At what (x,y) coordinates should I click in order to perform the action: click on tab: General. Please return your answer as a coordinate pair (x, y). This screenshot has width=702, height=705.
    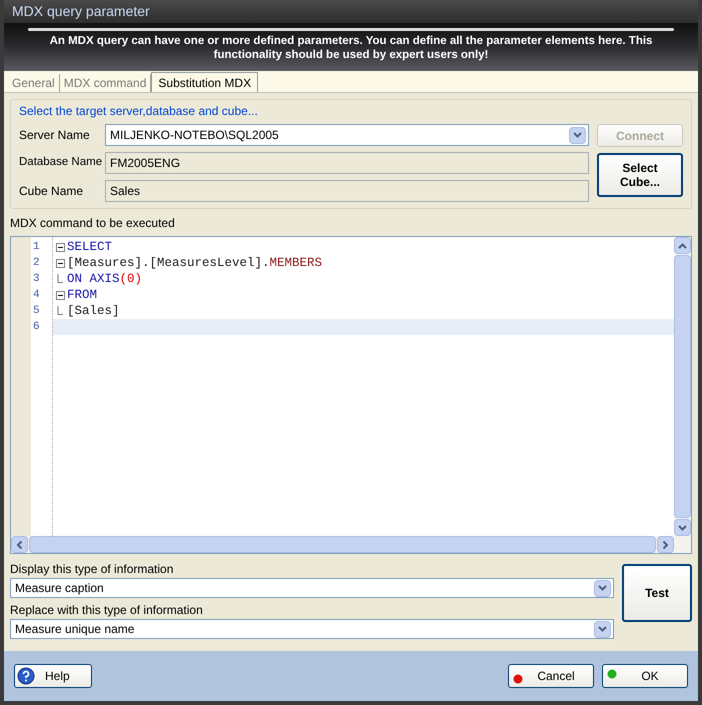
    Looking at the image, I should click on (34, 83).